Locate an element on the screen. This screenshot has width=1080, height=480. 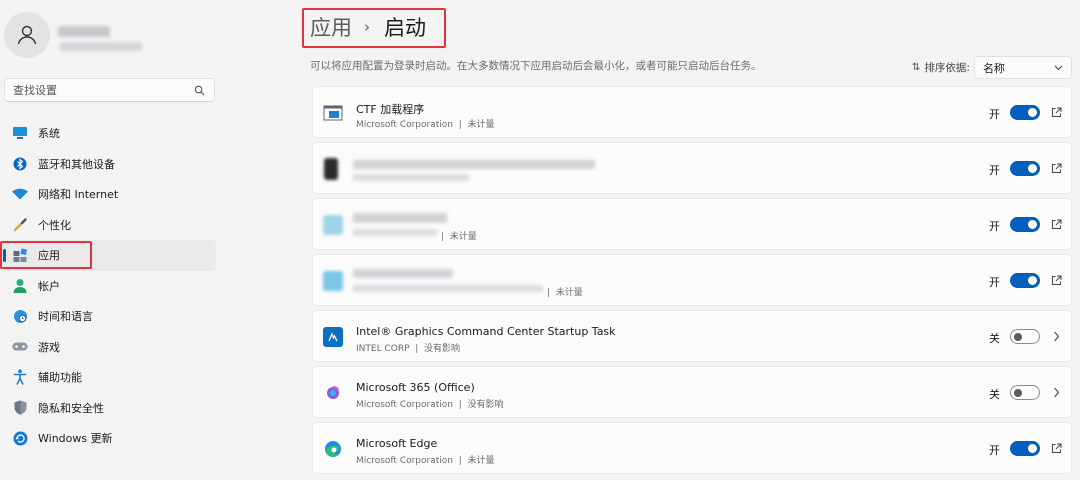
user-profile is located at coordinates (111, 37).